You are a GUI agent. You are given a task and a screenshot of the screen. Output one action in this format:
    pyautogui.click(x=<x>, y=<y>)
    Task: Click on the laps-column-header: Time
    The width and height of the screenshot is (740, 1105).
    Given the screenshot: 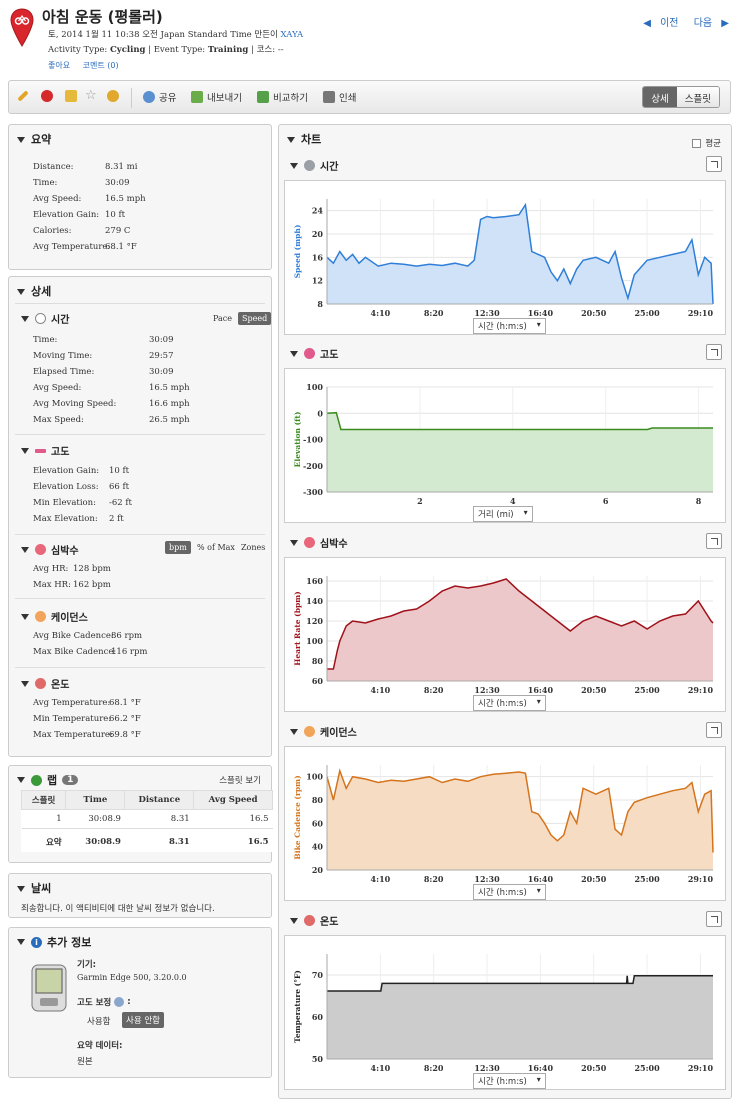 What is the action you would take?
    pyautogui.click(x=95, y=800)
    